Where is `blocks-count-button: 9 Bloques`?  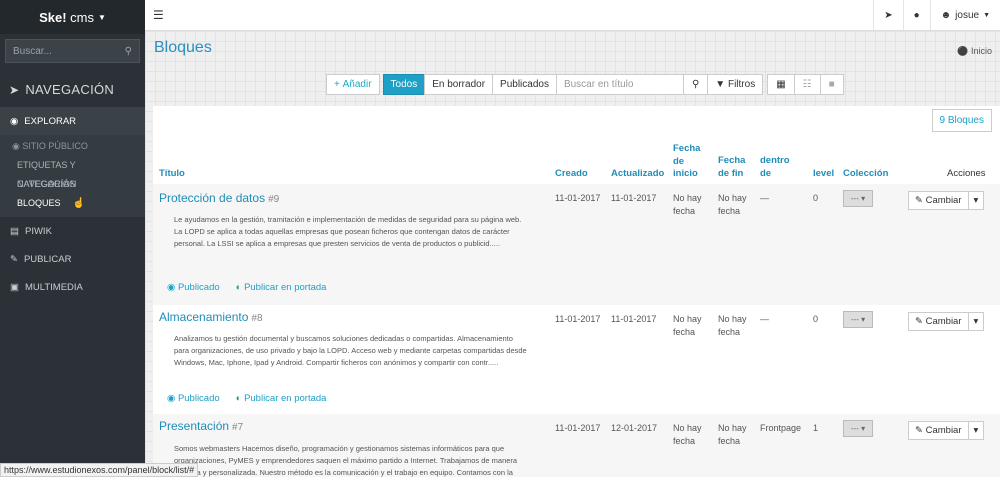
blocks-count-button: 9 Bloques is located at coordinates (961, 120).